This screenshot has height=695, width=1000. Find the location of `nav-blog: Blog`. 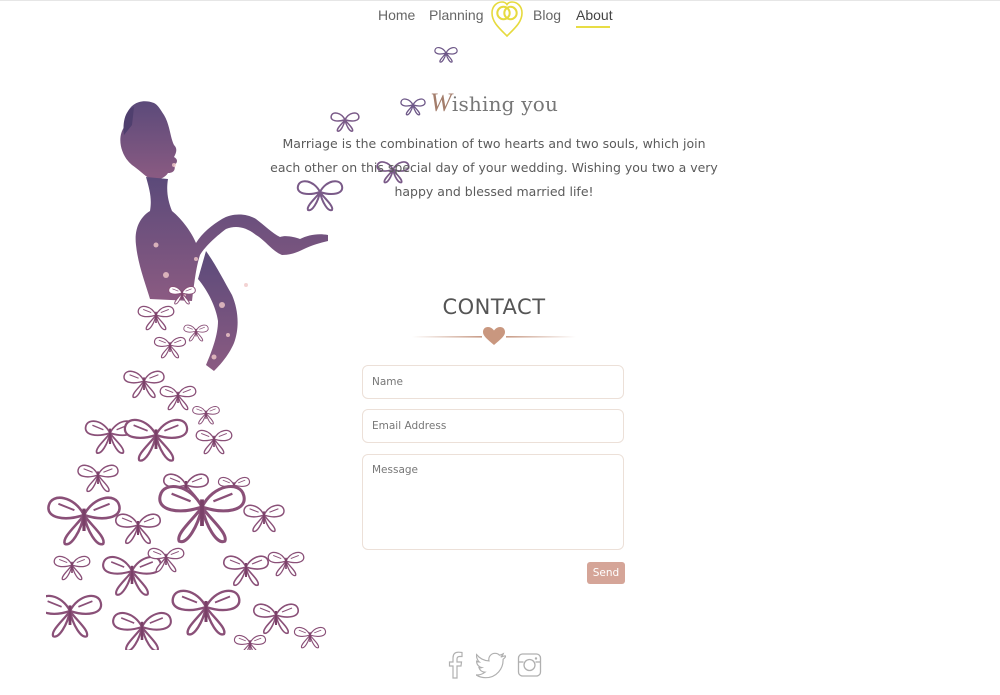

nav-blog: Blog is located at coordinates (547, 15).